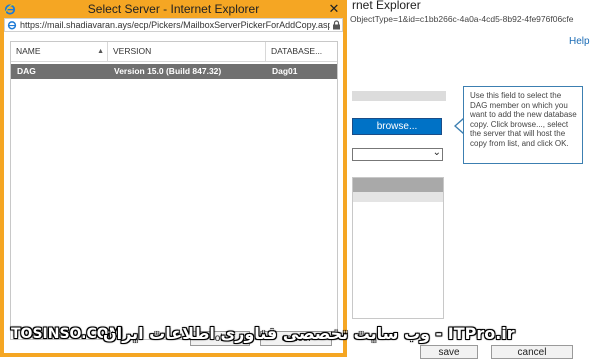 The width and height of the screenshot is (594, 360). I want to click on cell-name: DAG, so click(26, 71).